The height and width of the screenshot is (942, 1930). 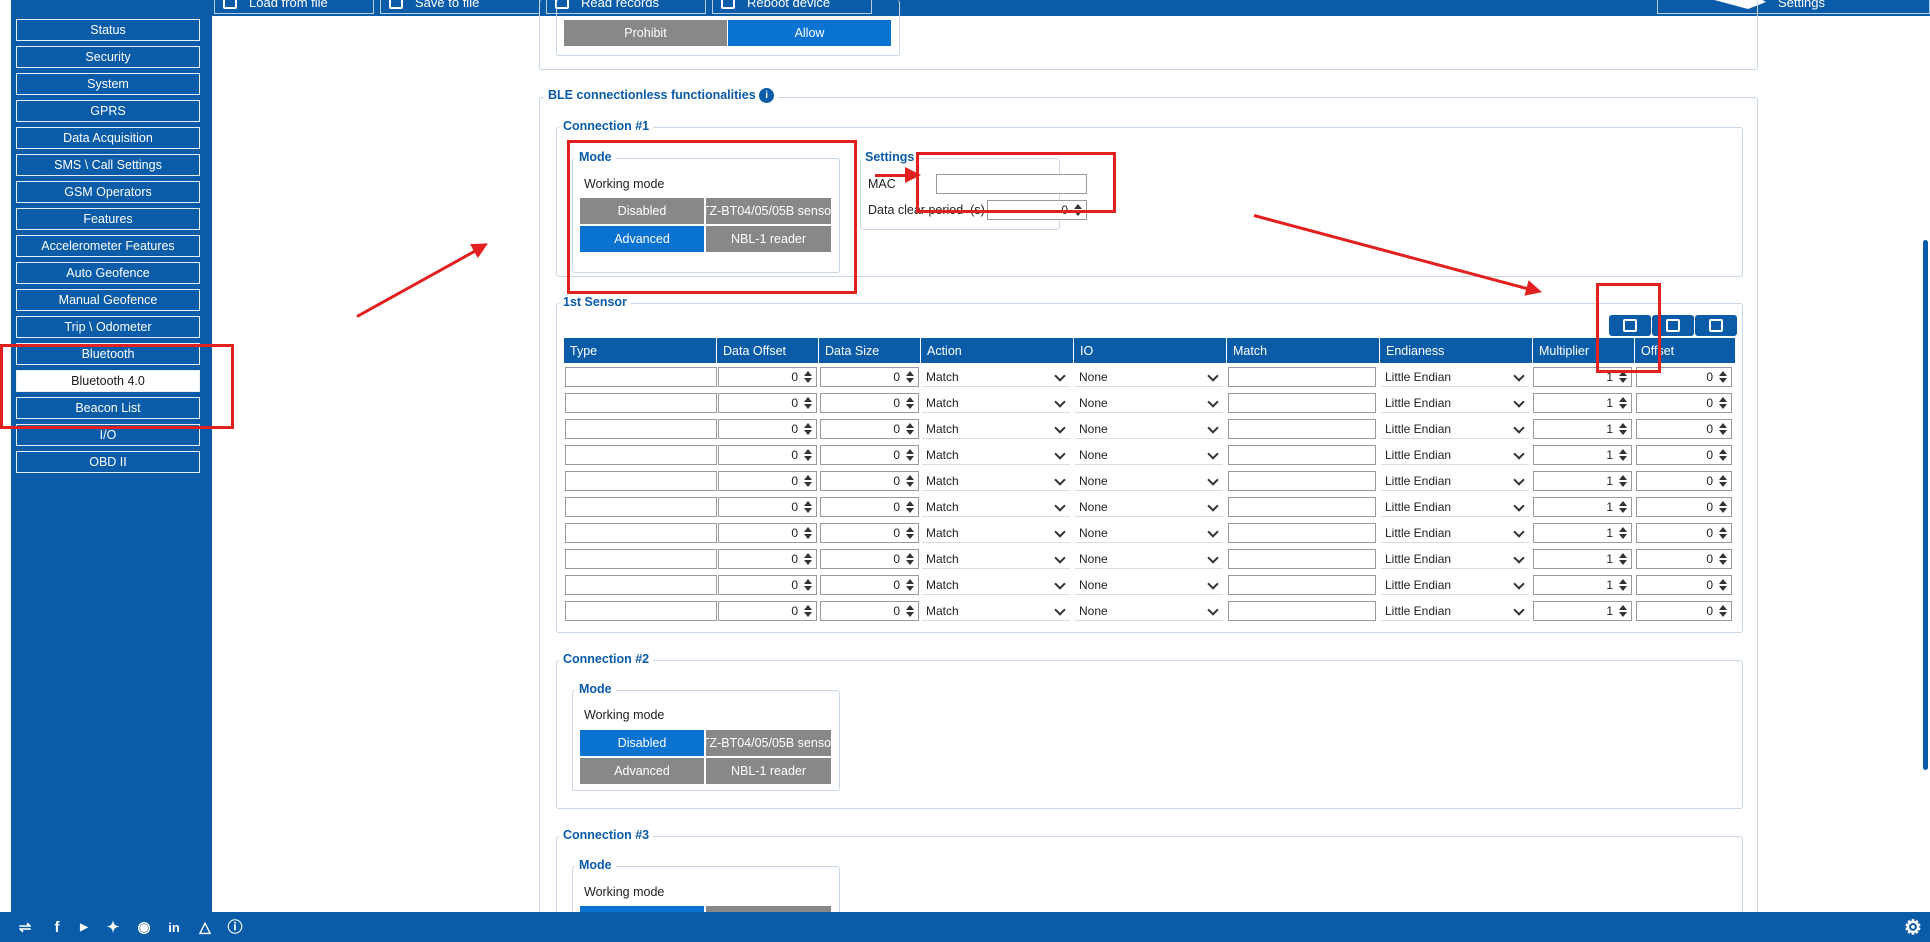 I want to click on prohibit-button: Prohibit, so click(x=645, y=33).